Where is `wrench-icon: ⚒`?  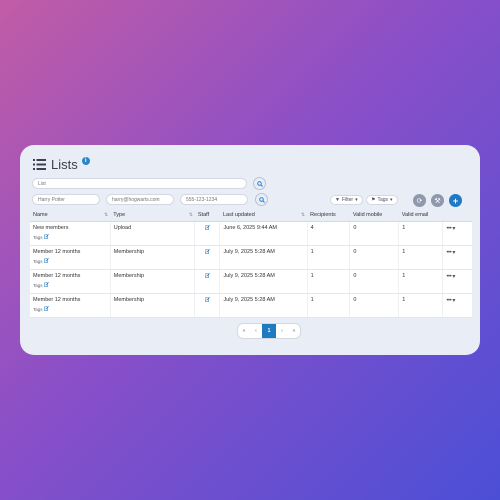 wrench-icon: ⚒ is located at coordinates (437, 201).